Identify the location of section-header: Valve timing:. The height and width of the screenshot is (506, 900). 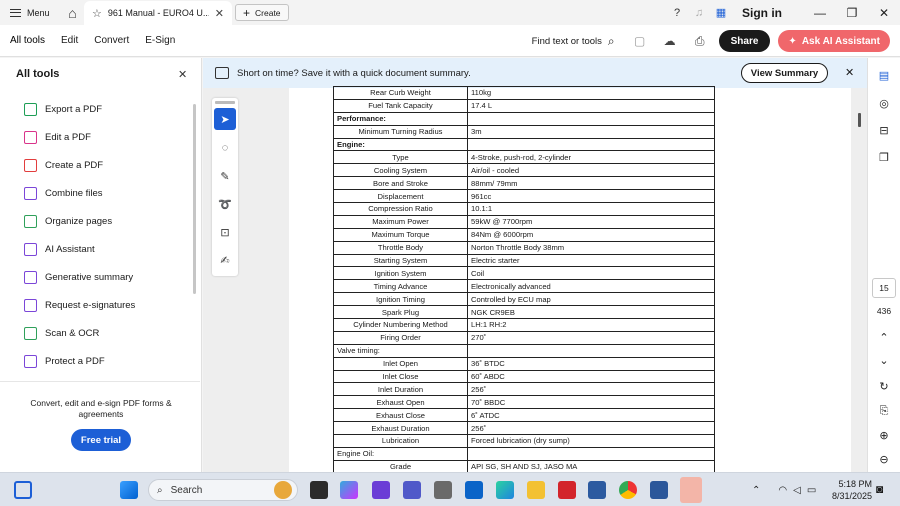
(400, 350).